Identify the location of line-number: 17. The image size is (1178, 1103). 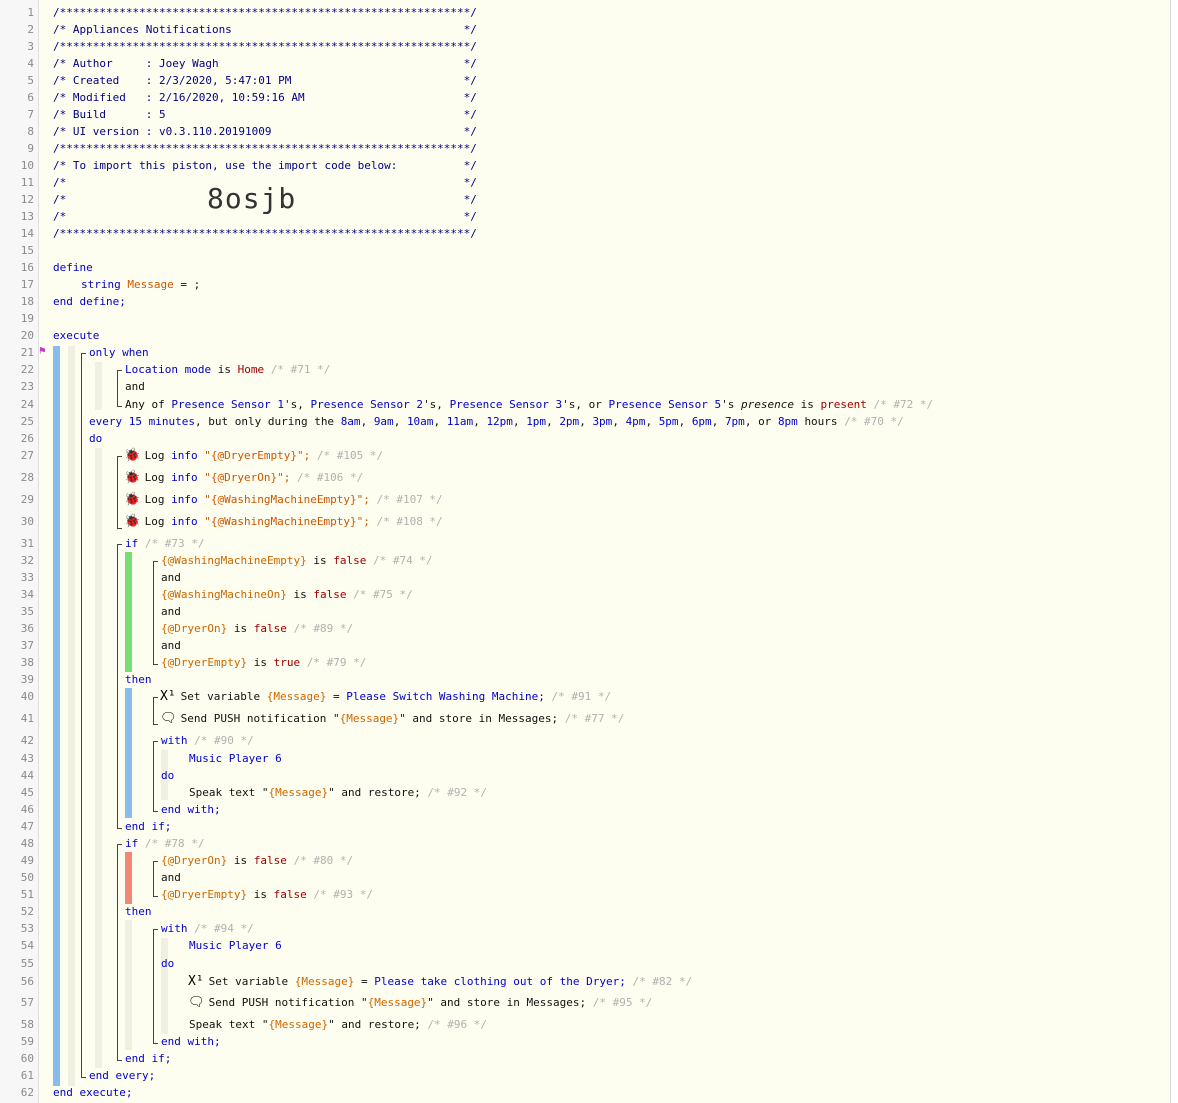
(27, 284).